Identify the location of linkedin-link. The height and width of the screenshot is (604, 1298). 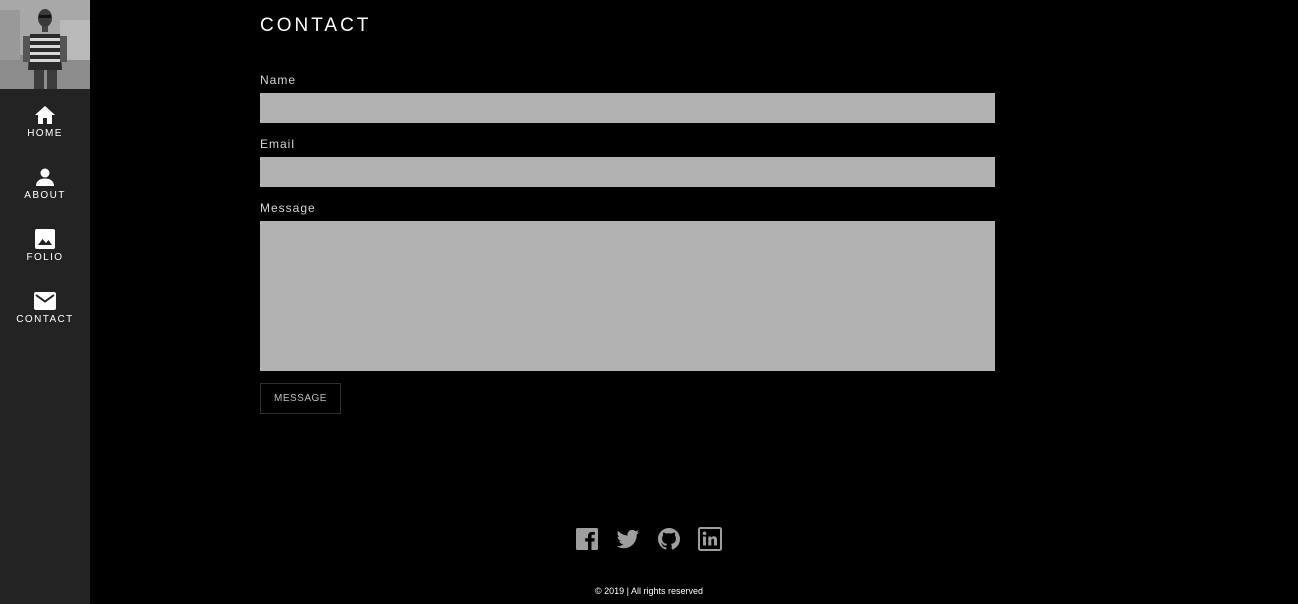
(710, 539).